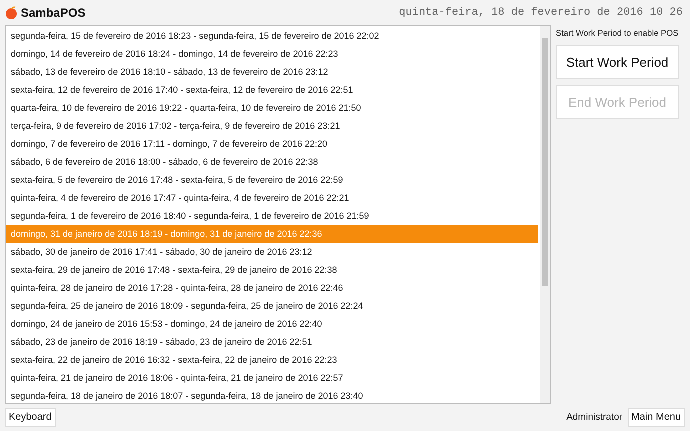  Describe the element at coordinates (53, 13) in the screenshot. I see `logo-text: SambaPOS` at that location.